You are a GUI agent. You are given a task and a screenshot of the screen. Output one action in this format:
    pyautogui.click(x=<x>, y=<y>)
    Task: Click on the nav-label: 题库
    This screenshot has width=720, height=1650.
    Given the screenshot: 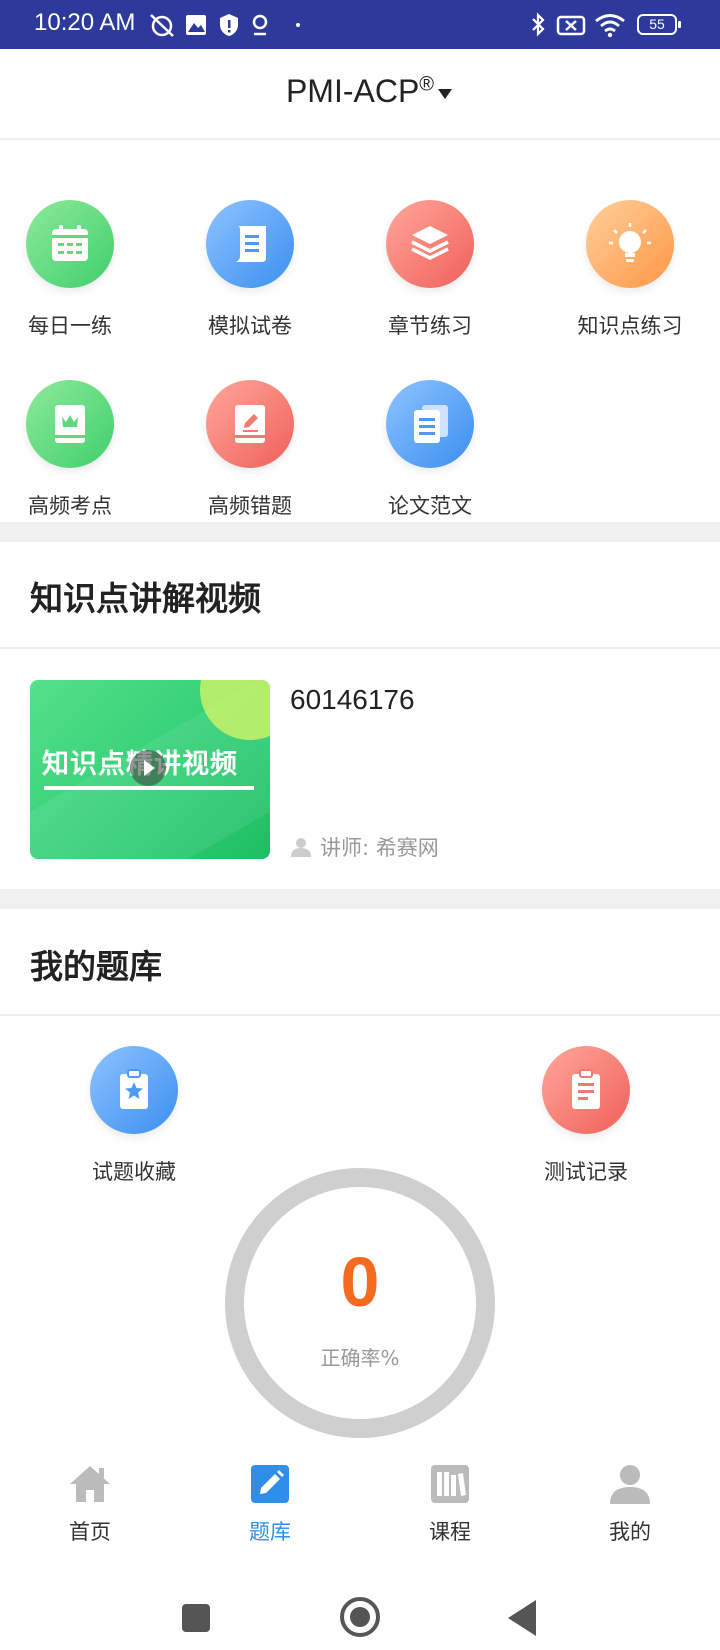 What is the action you would take?
    pyautogui.click(x=270, y=1532)
    